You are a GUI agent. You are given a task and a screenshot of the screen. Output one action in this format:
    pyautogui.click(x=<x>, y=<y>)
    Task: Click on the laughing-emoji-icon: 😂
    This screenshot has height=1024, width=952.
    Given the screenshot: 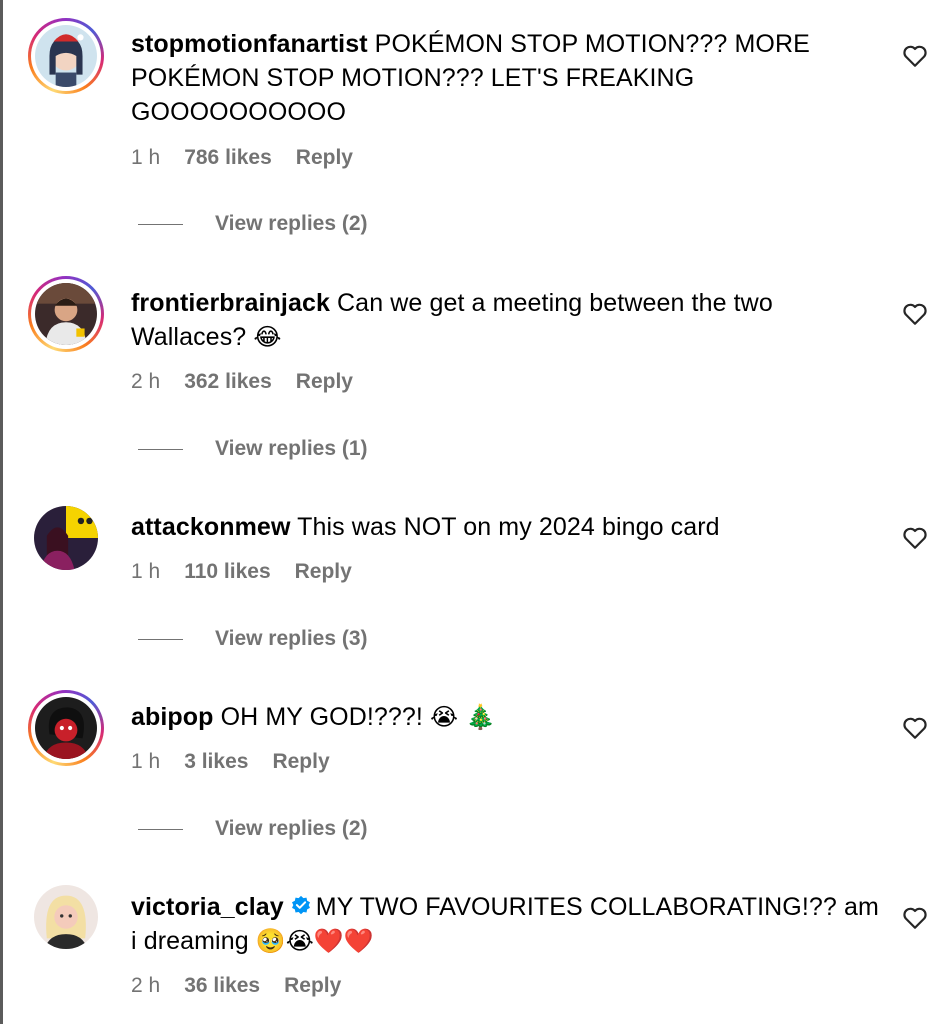 What is the action you would take?
    pyautogui.click(x=267, y=337)
    